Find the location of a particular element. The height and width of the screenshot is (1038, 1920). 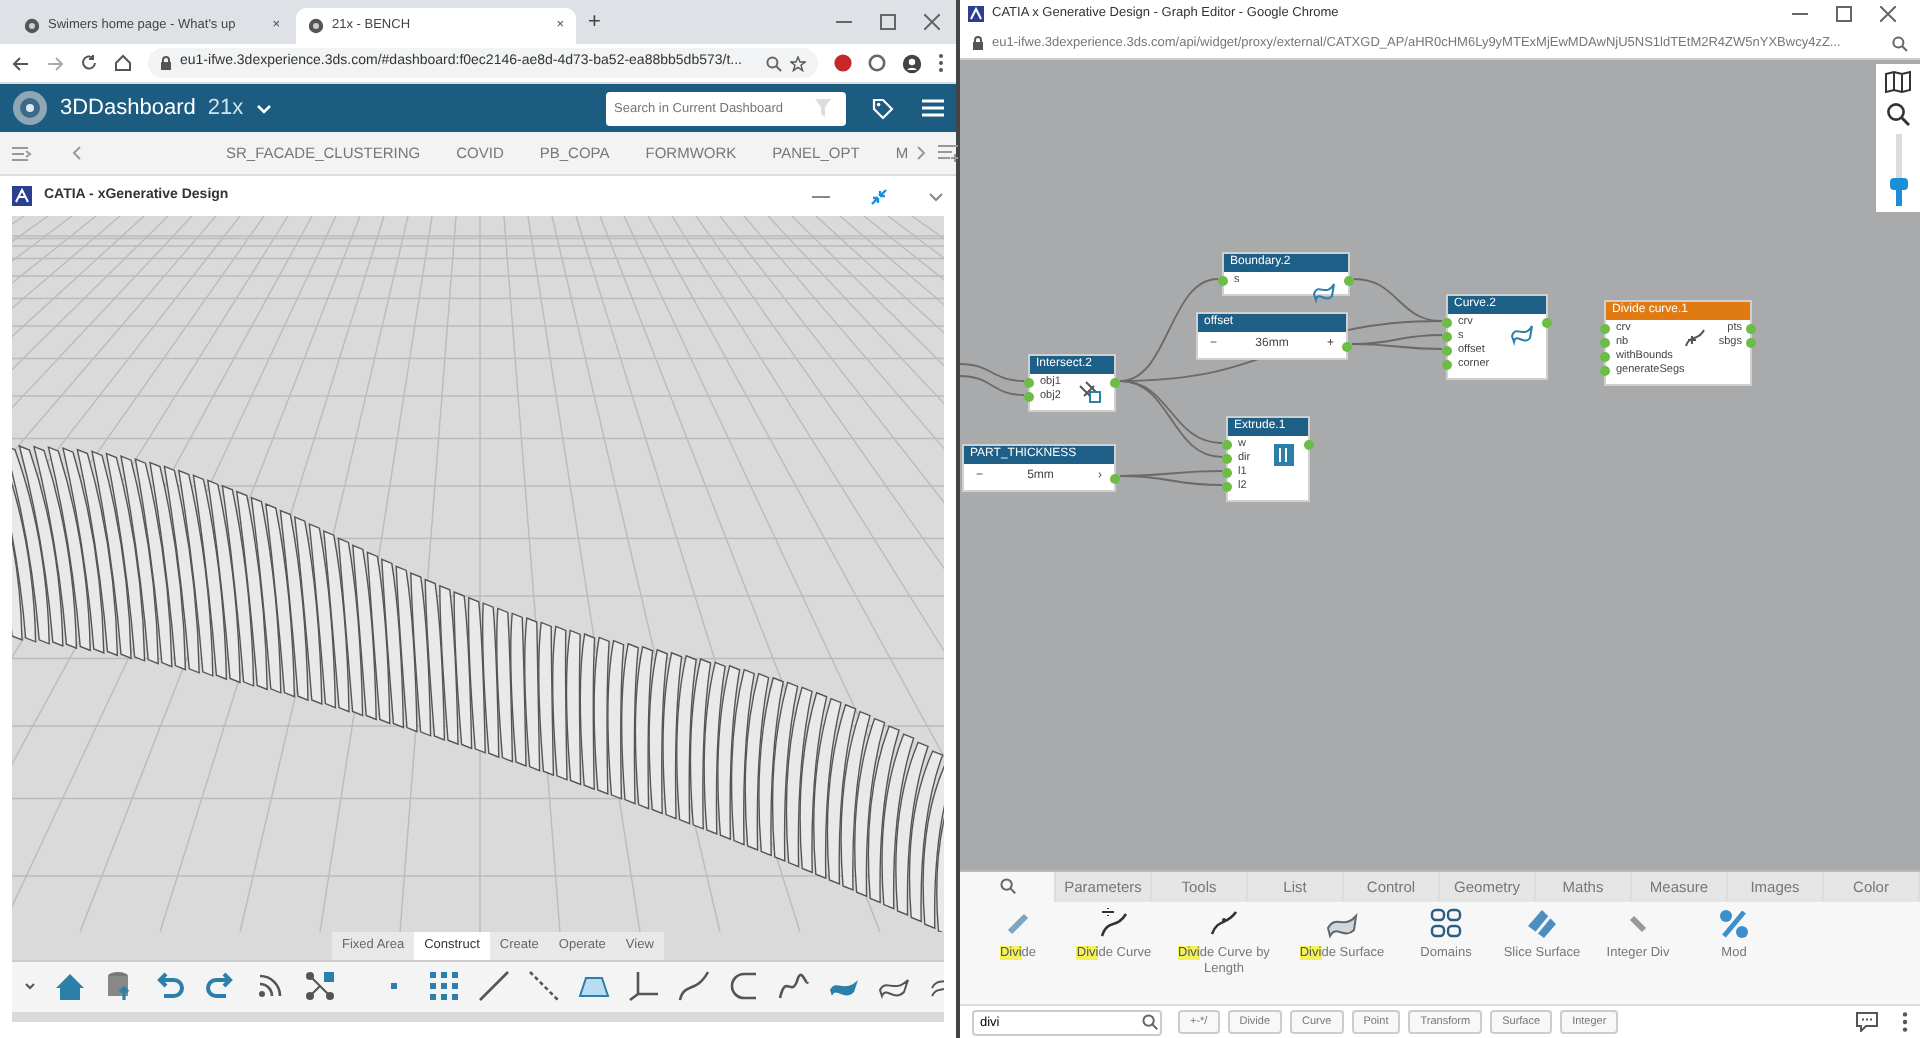

feed-icon is located at coordinates (270, 986).